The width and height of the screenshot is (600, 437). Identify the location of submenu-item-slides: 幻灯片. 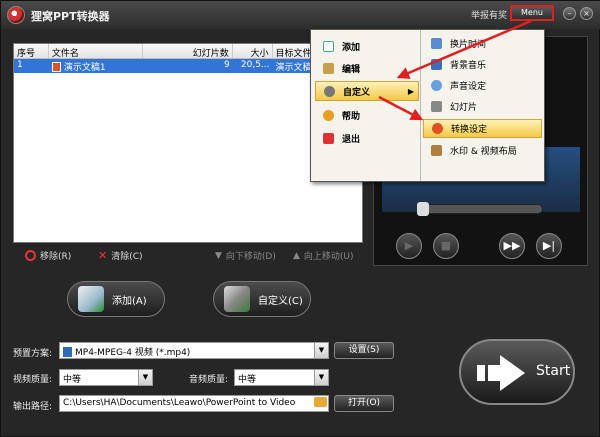
(482, 106).